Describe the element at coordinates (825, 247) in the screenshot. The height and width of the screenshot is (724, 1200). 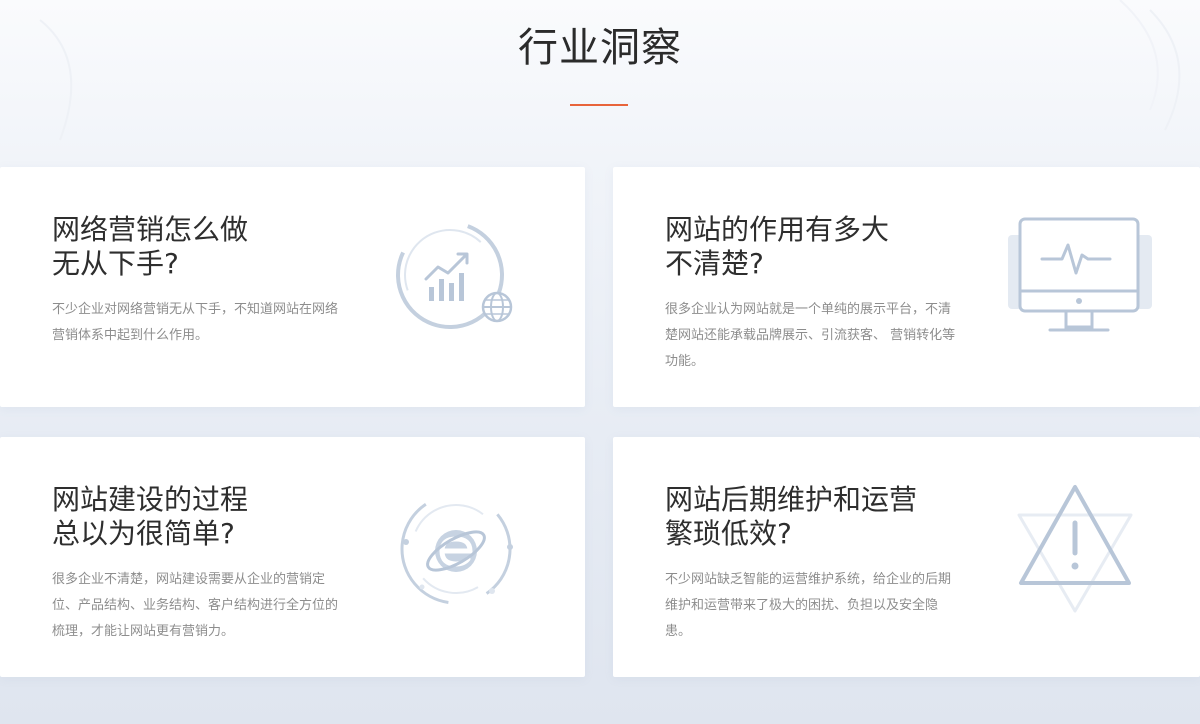
I see `card-title: 网站的作用有多大 不清楚?` at that location.